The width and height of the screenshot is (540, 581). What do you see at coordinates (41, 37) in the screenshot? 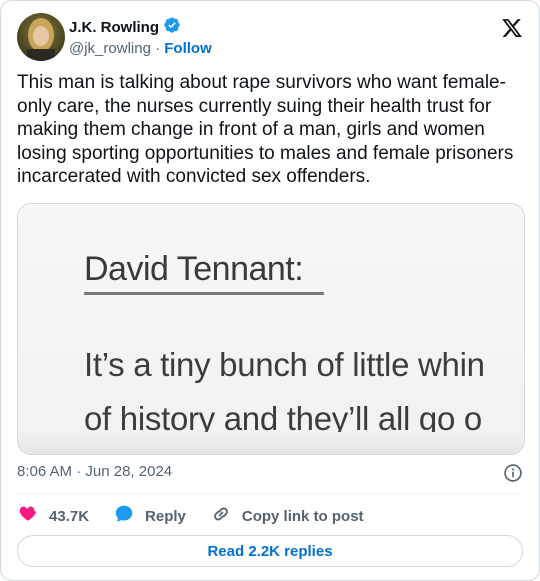
I see `avatar` at bounding box center [41, 37].